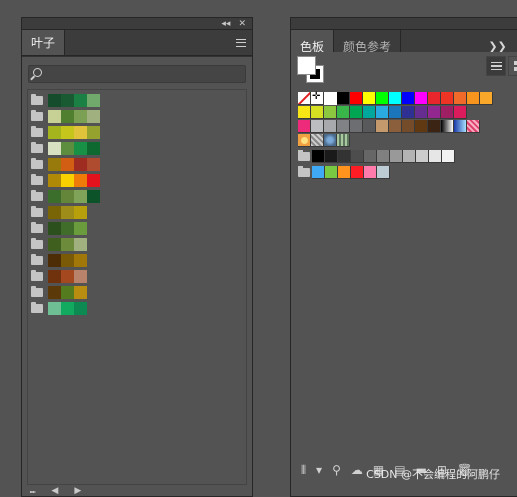  Describe the element at coordinates (304, 140) in the screenshot. I see `orange-circle-swatch` at that location.